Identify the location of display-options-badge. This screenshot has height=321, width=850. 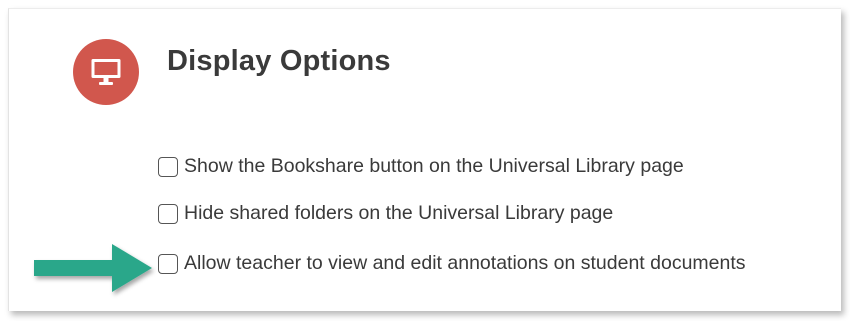
(106, 72).